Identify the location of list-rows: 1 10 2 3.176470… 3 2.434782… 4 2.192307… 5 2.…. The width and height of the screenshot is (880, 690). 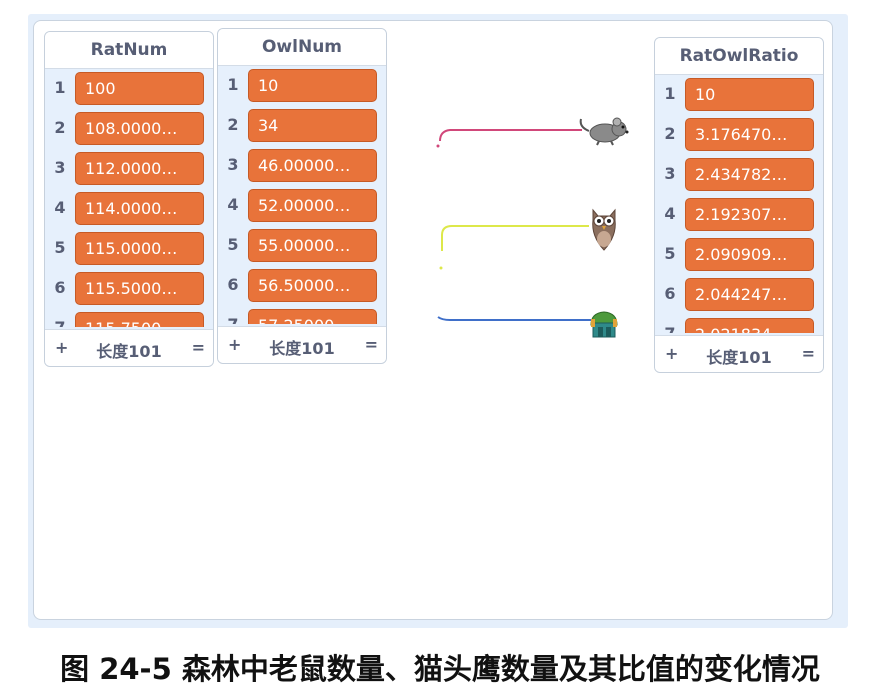
(739, 204).